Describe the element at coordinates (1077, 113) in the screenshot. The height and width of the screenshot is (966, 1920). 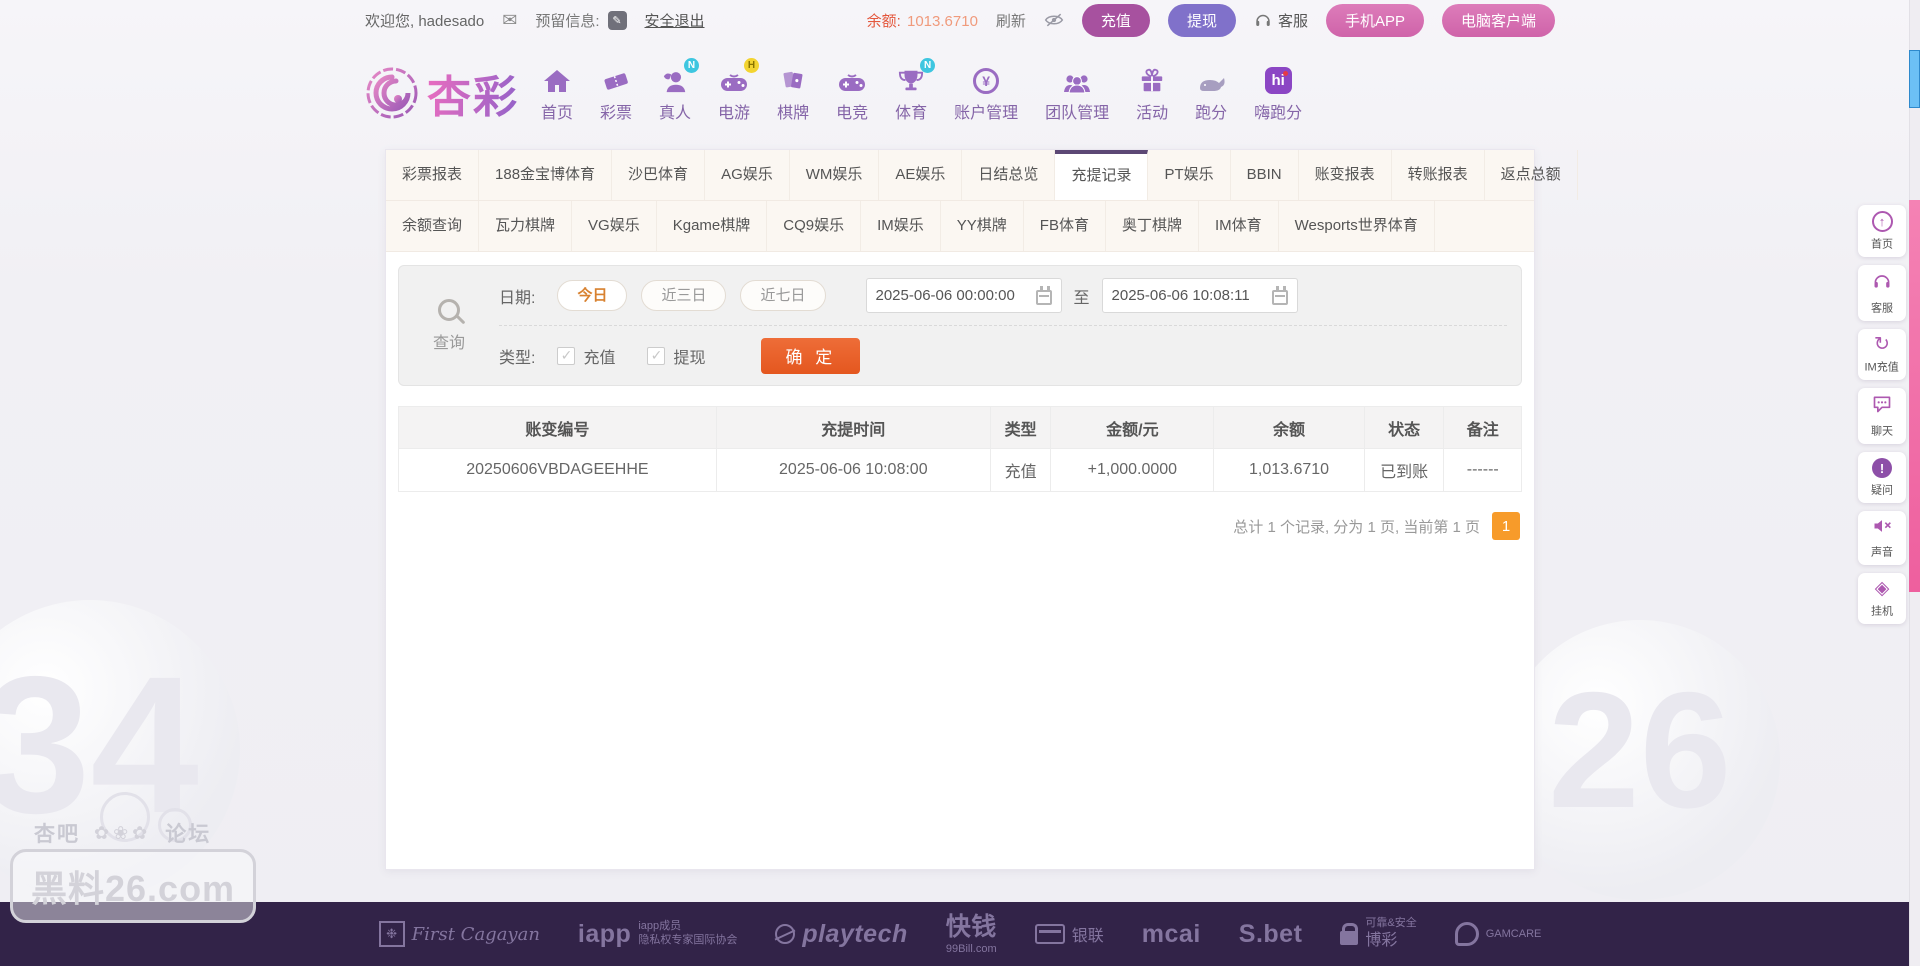
I see `nav-label: 团队管理` at that location.